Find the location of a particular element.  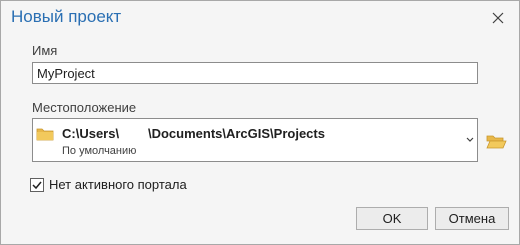

cancel-button: Отмена is located at coordinates (472, 218).